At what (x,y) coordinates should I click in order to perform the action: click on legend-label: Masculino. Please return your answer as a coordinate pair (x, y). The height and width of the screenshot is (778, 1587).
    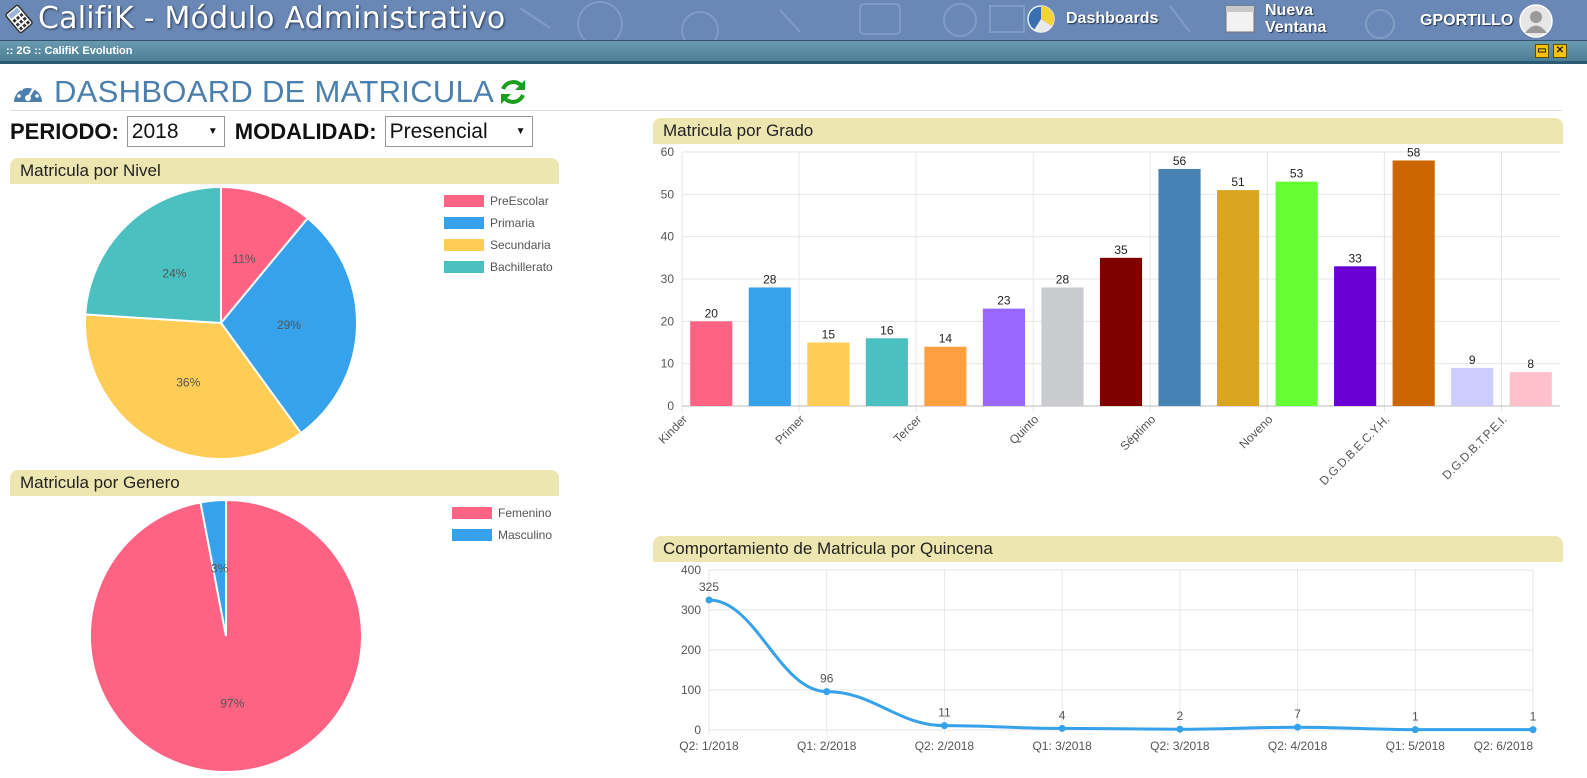
    Looking at the image, I should click on (525, 535).